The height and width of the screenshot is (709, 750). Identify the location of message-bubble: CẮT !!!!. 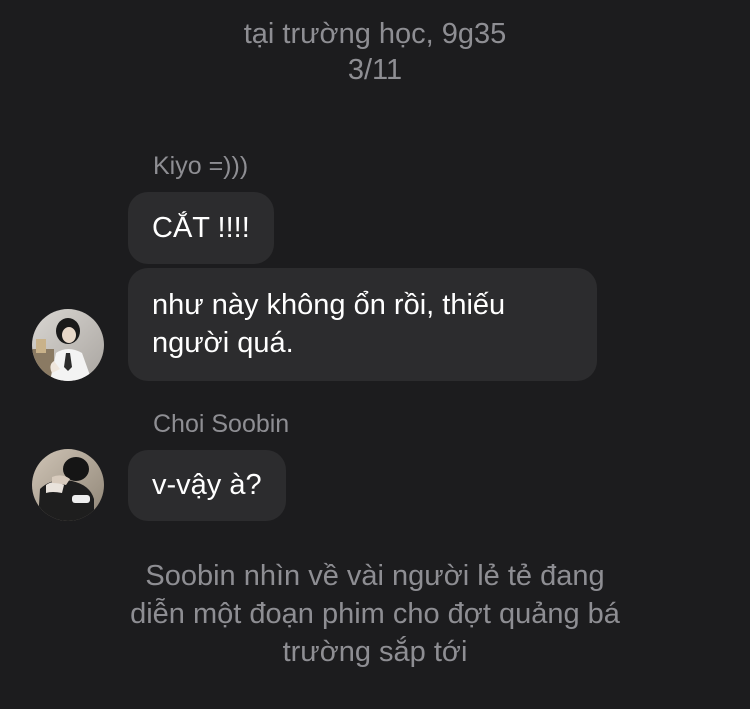
(201, 228).